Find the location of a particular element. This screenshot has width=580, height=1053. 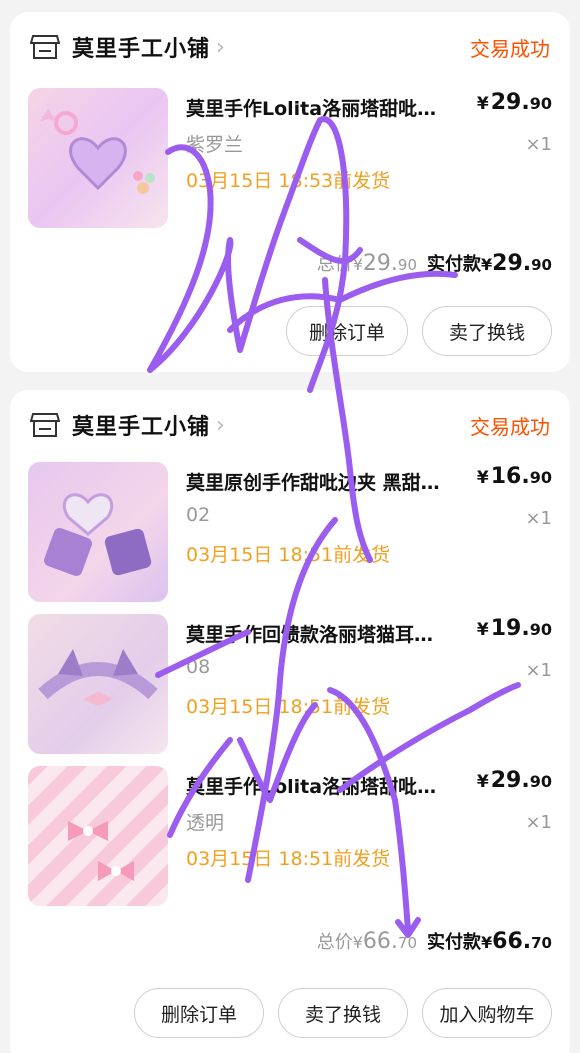

product-sku: 08 is located at coordinates (198, 667).